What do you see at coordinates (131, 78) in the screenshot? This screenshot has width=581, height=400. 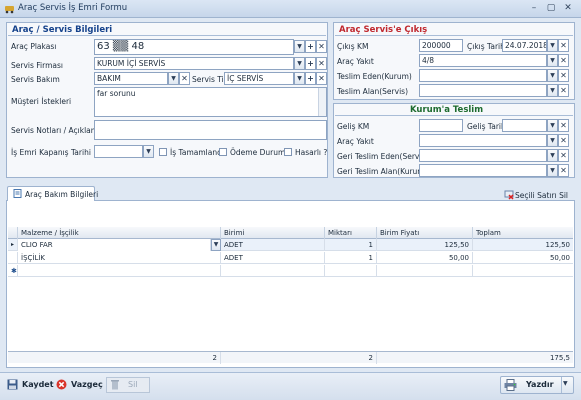 I see `bakim-input: BAKIM` at bounding box center [131, 78].